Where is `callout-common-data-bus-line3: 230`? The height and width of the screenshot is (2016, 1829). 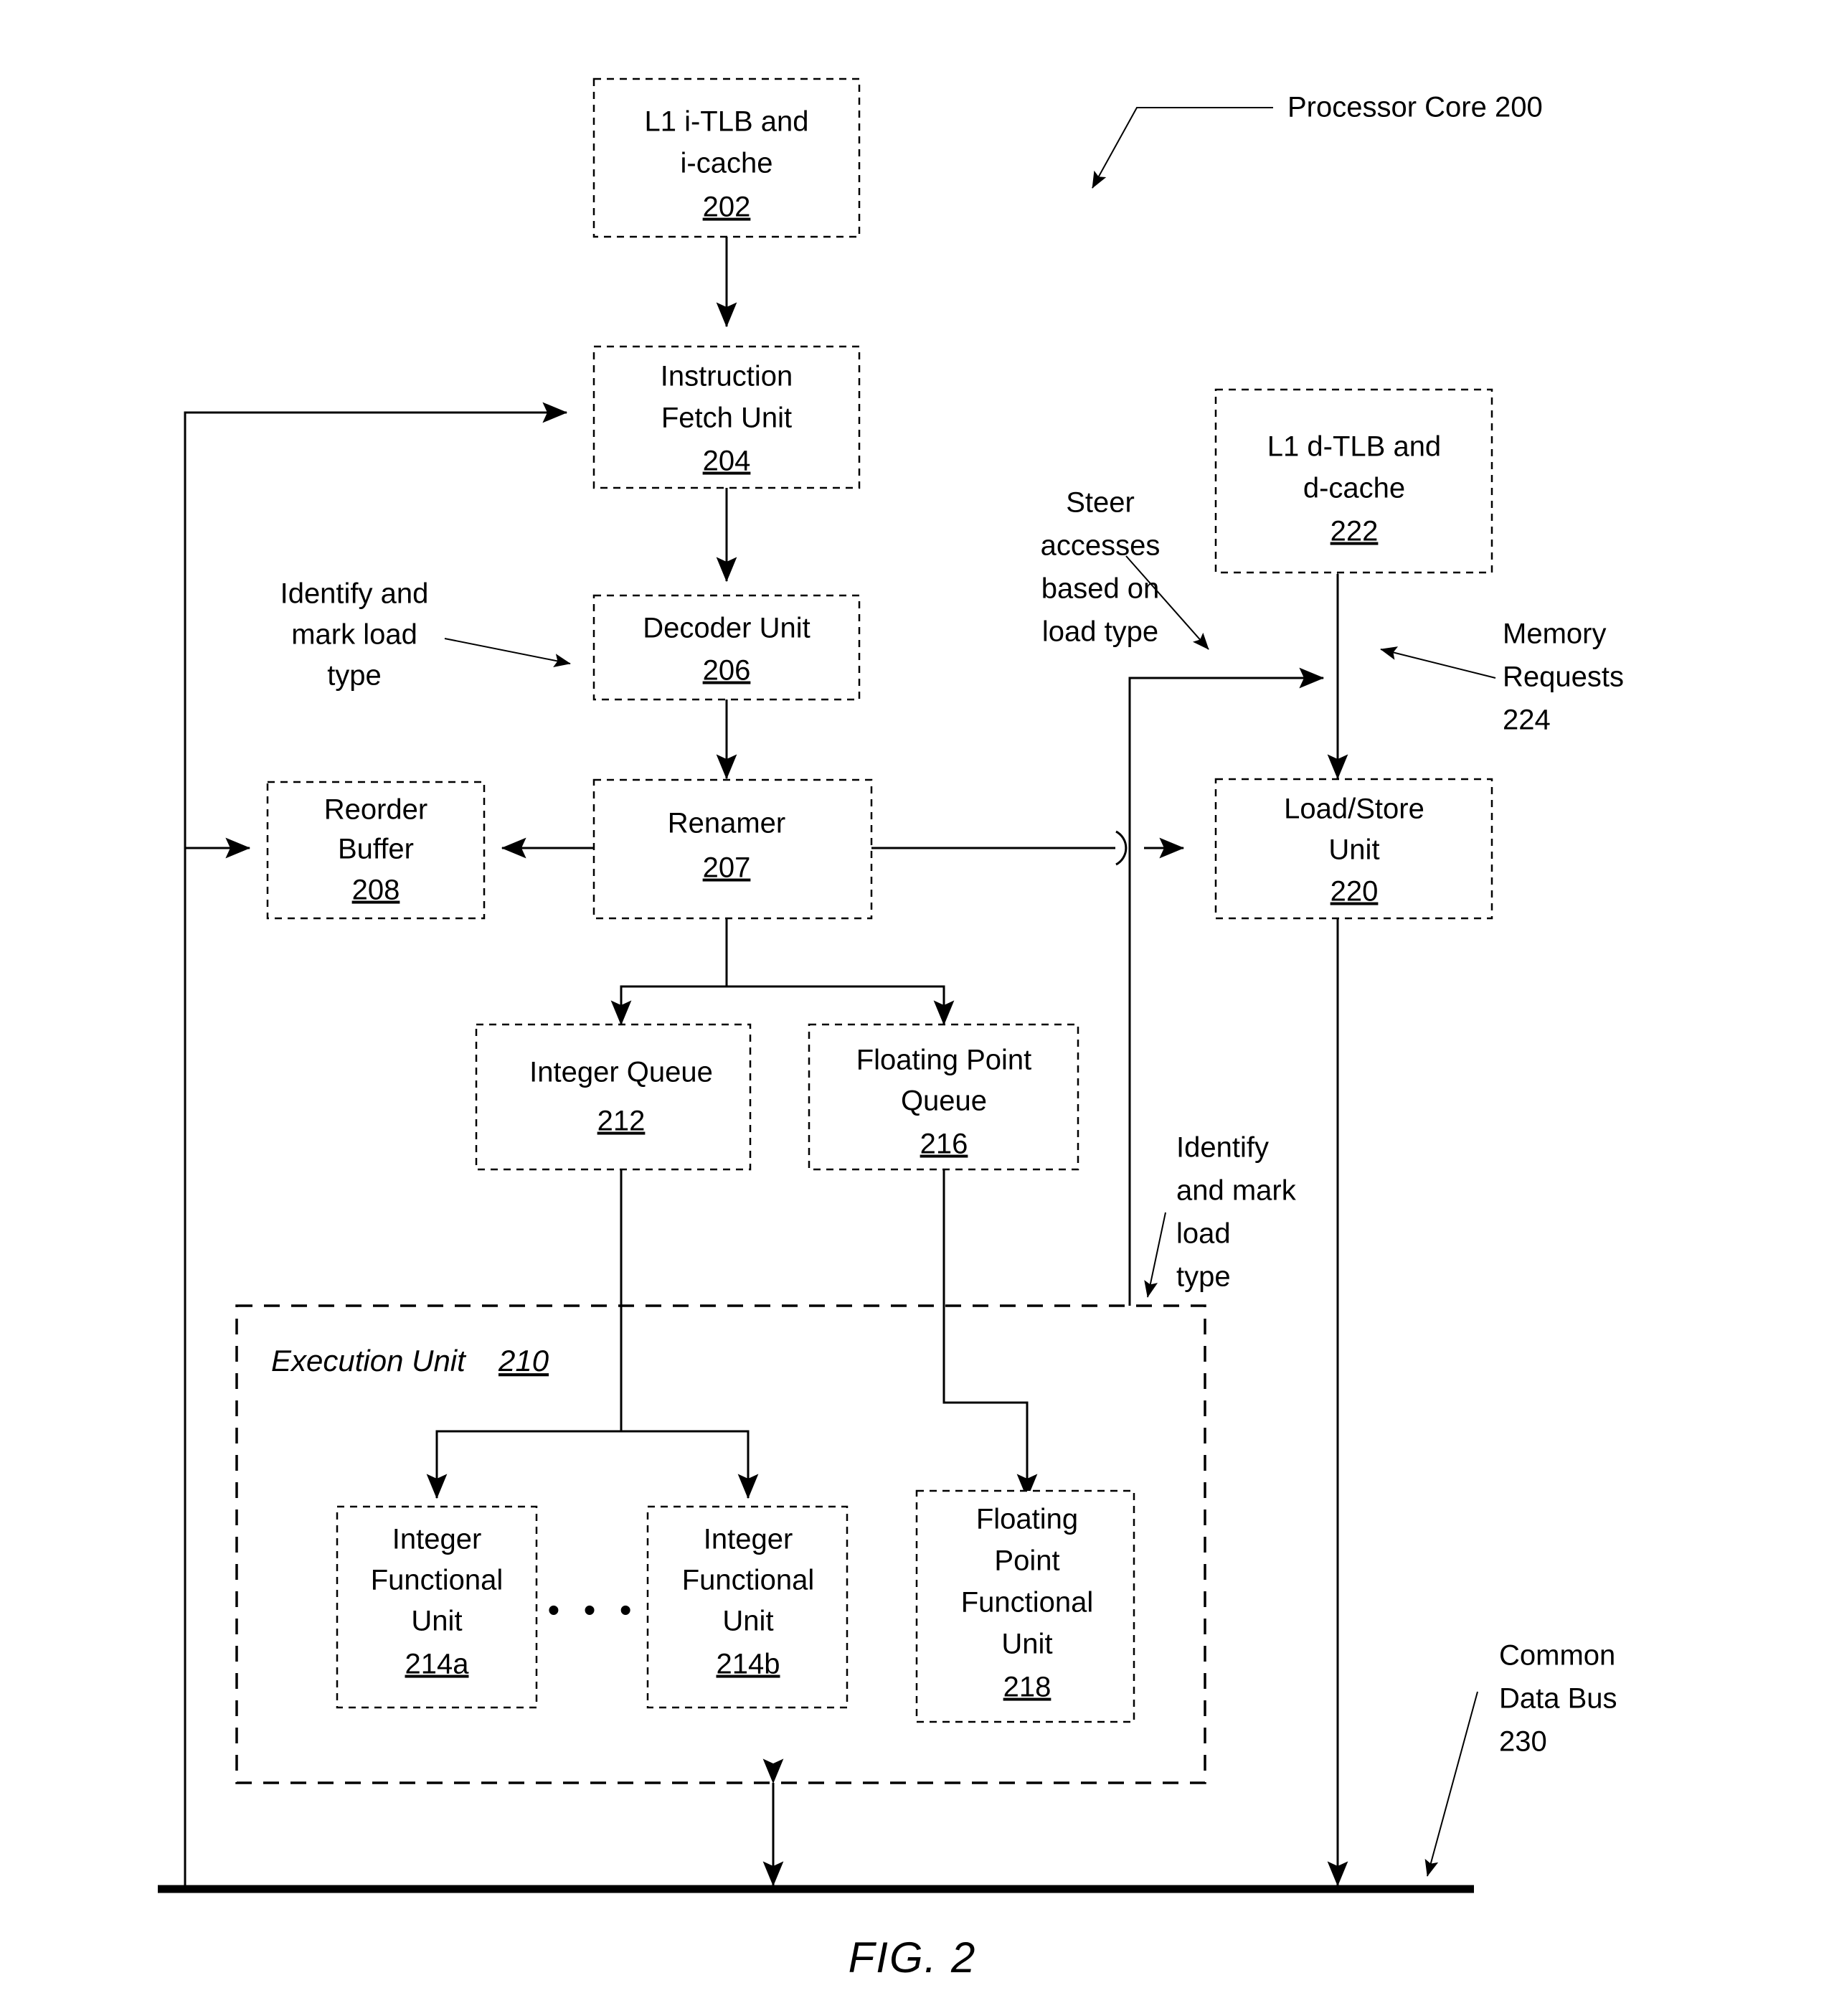 callout-common-data-bus-line3: 230 is located at coordinates (1523, 1742).